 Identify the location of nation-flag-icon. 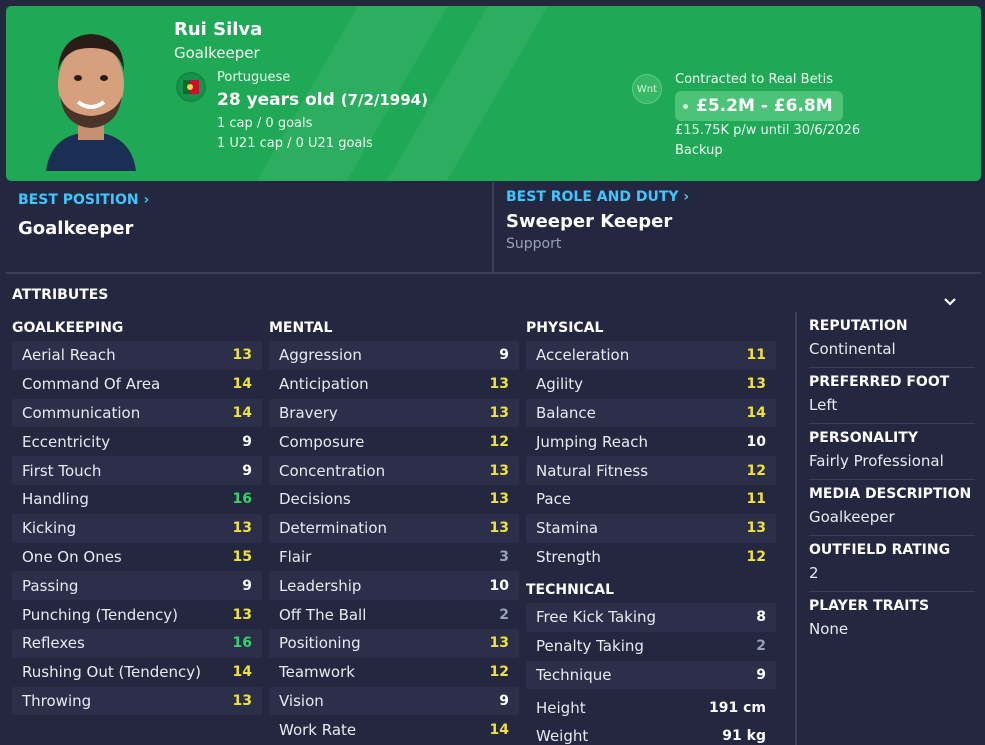
(191, 87).